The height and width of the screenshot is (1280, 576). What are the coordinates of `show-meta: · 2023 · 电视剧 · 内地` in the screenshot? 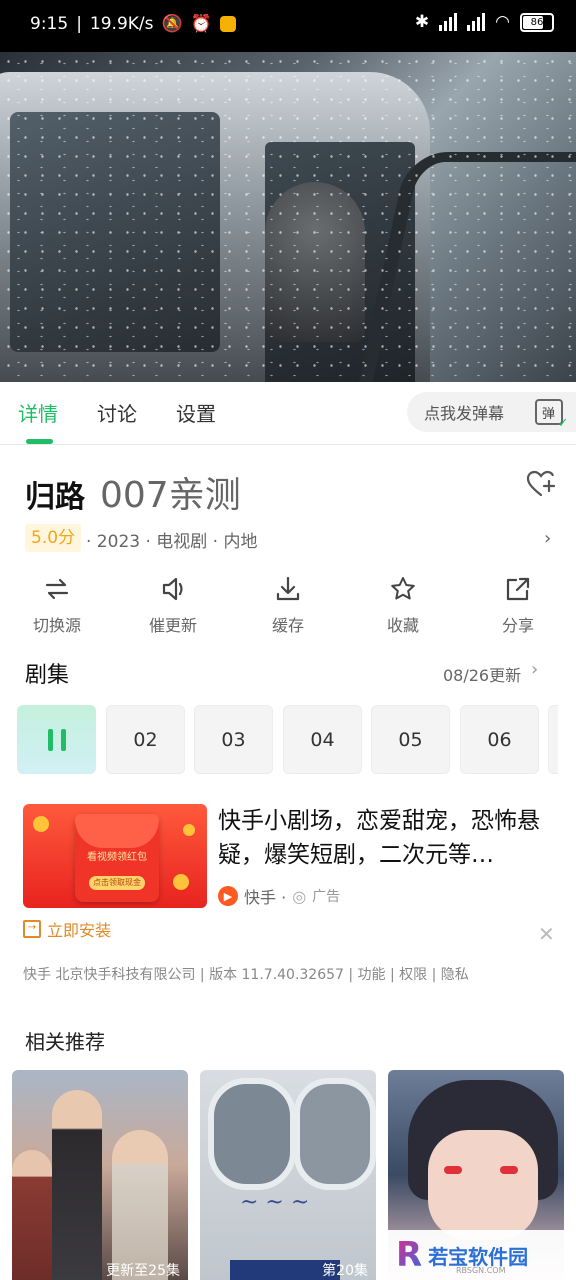 It's located at (172, 542).